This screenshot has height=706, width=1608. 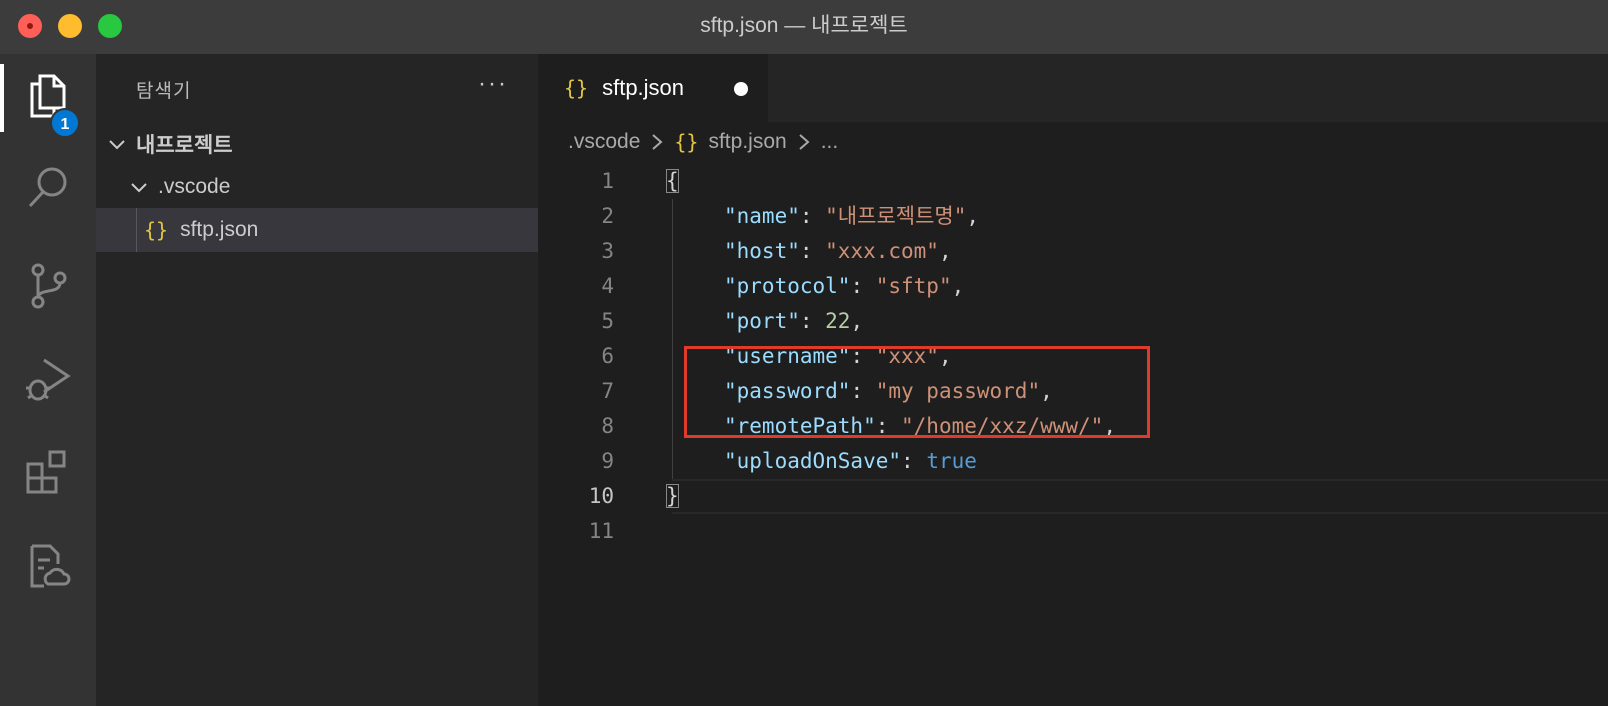 What do you see at coordinates (607, 251) in the screenshot?
I see `line-number: 3` at bounding box center [607, 251].